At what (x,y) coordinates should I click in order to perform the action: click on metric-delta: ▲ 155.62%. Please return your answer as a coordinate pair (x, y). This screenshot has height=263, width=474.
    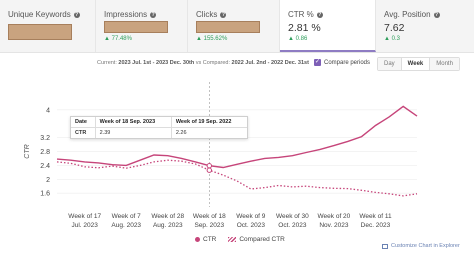
    Looking at the image, I should click on (212, 39).